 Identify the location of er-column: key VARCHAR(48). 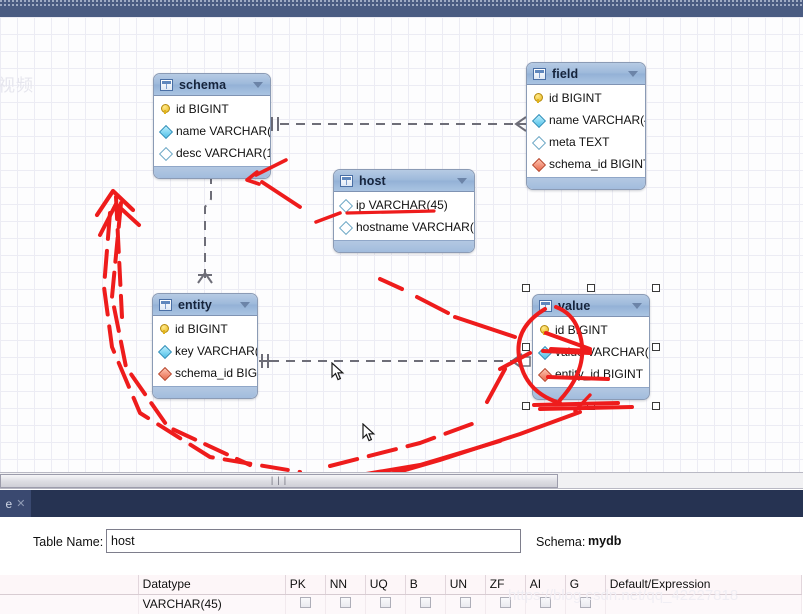
(205, 351).